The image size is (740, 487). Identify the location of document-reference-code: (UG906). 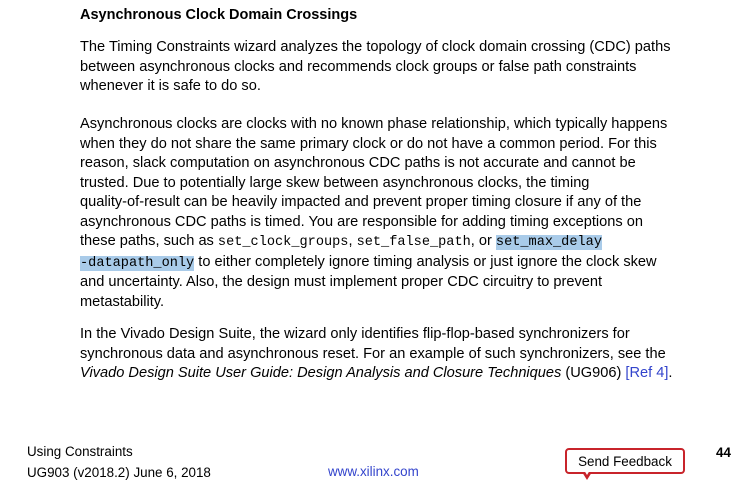
(593, 373).